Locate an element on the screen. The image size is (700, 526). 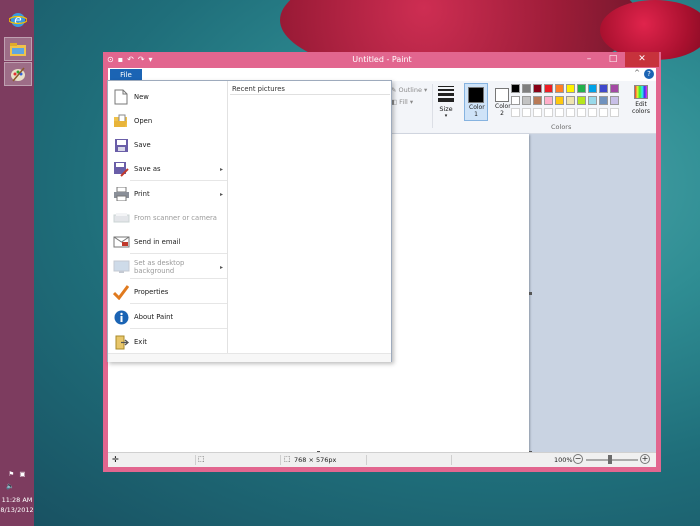
menu-separator is located at coordinates (178, 328).